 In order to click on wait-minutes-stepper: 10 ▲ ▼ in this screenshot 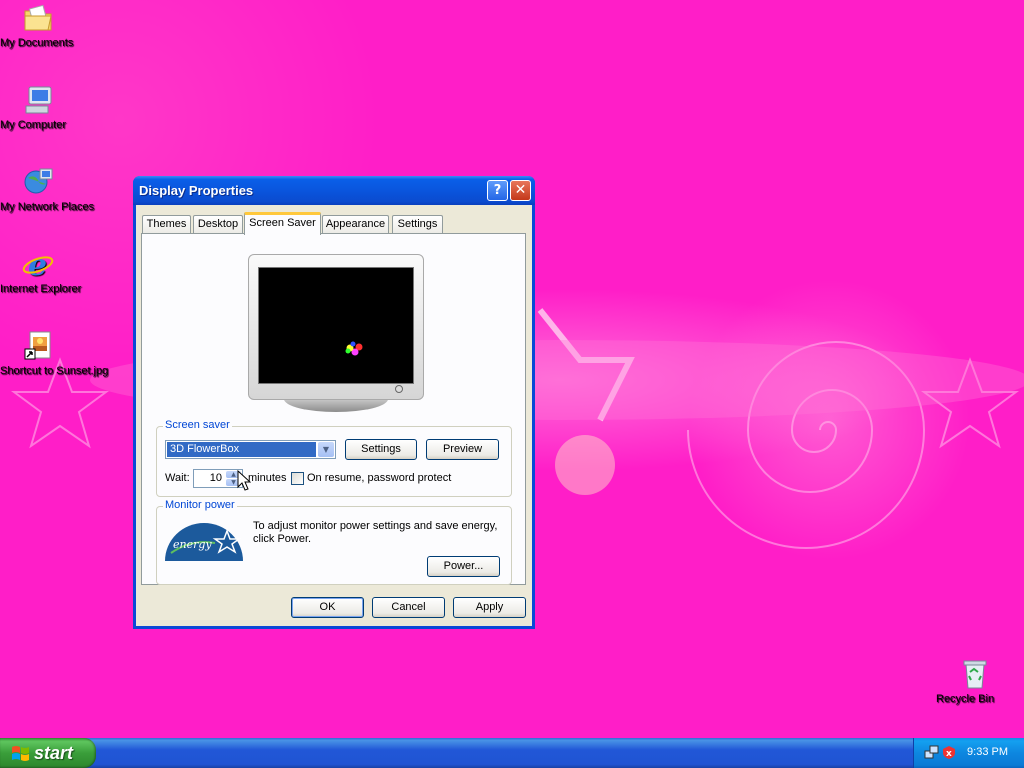, I will do `click(218, 478)`.